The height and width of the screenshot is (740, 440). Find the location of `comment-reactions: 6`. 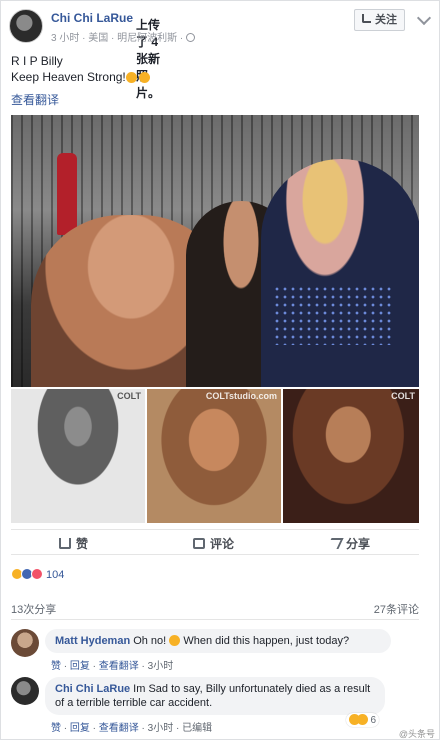

comment-reactions: 6 is located at coordinates (362, 720).